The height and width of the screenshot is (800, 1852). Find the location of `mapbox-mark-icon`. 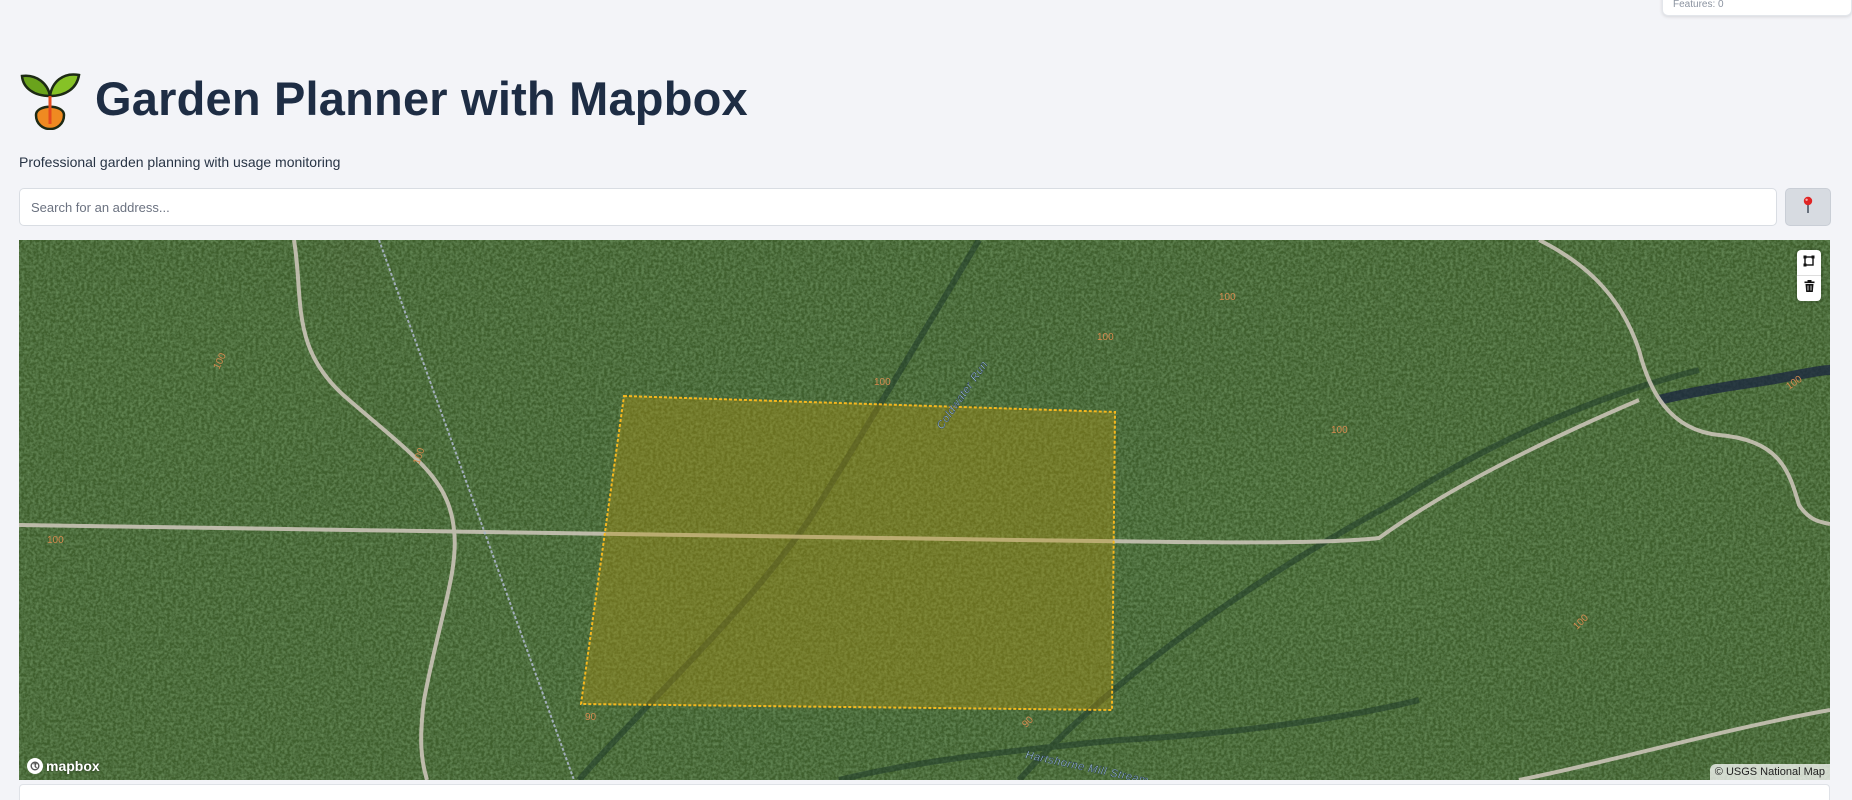

mapbox-mark-icon is located at coordinates (35, 766).